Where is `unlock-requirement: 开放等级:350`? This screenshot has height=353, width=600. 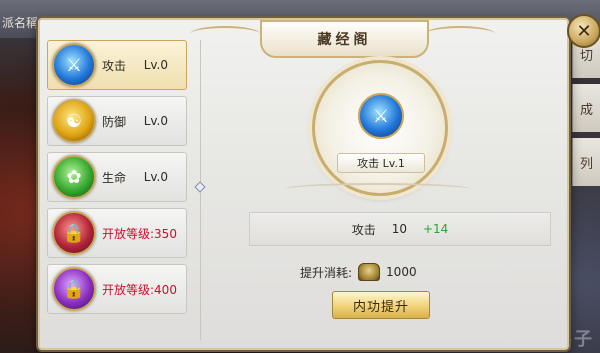
unlock-requirement: 开放等级:350 is located at coordinates (139, 233).